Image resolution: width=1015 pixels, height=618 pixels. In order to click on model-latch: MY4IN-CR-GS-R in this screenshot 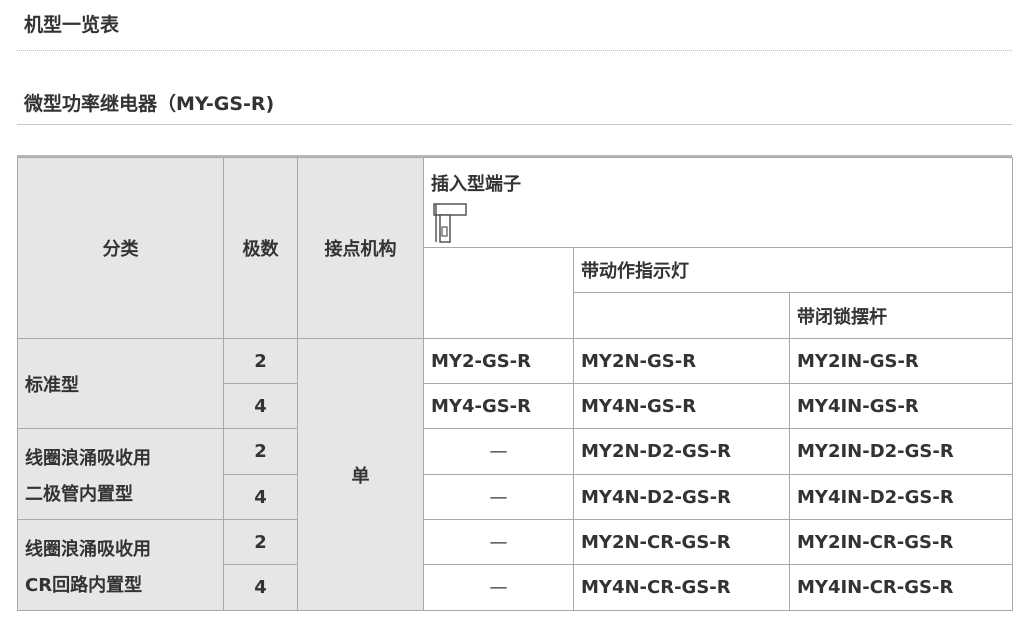, I will do `click(901, 587)`.